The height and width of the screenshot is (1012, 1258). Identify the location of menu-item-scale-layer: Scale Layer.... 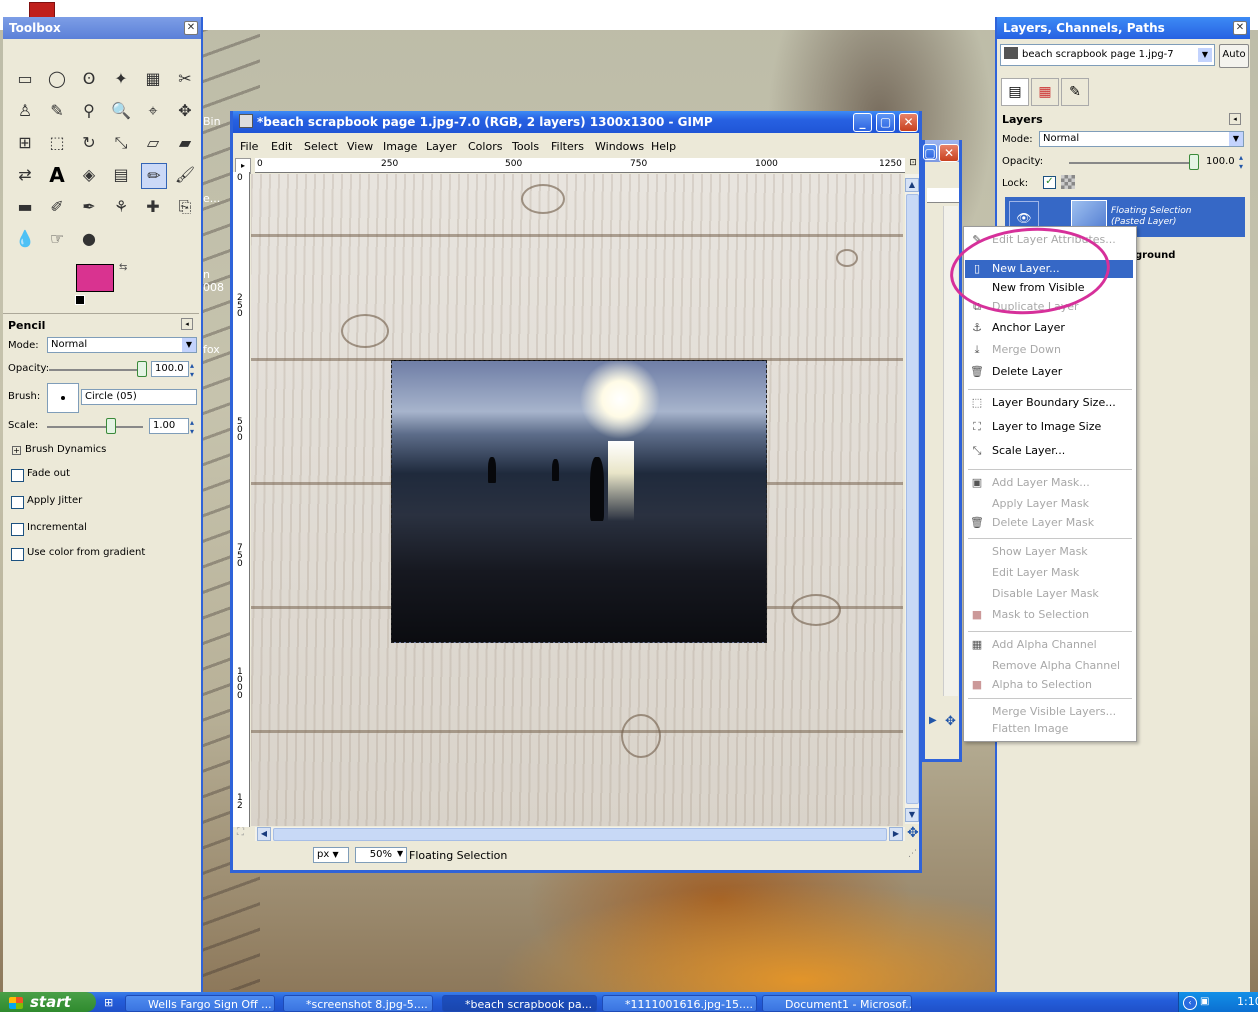
(1028, 451).